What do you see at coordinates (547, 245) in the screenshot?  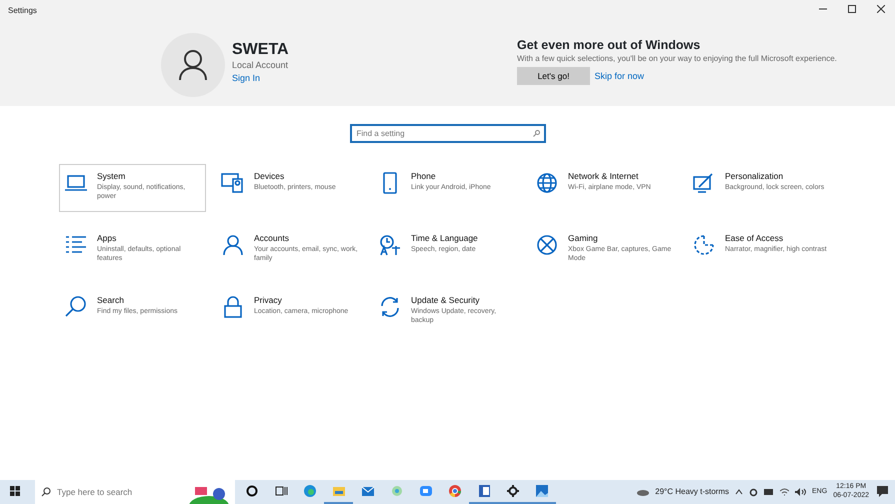 I see `xbox-icon` at bounding box center [547, 245].